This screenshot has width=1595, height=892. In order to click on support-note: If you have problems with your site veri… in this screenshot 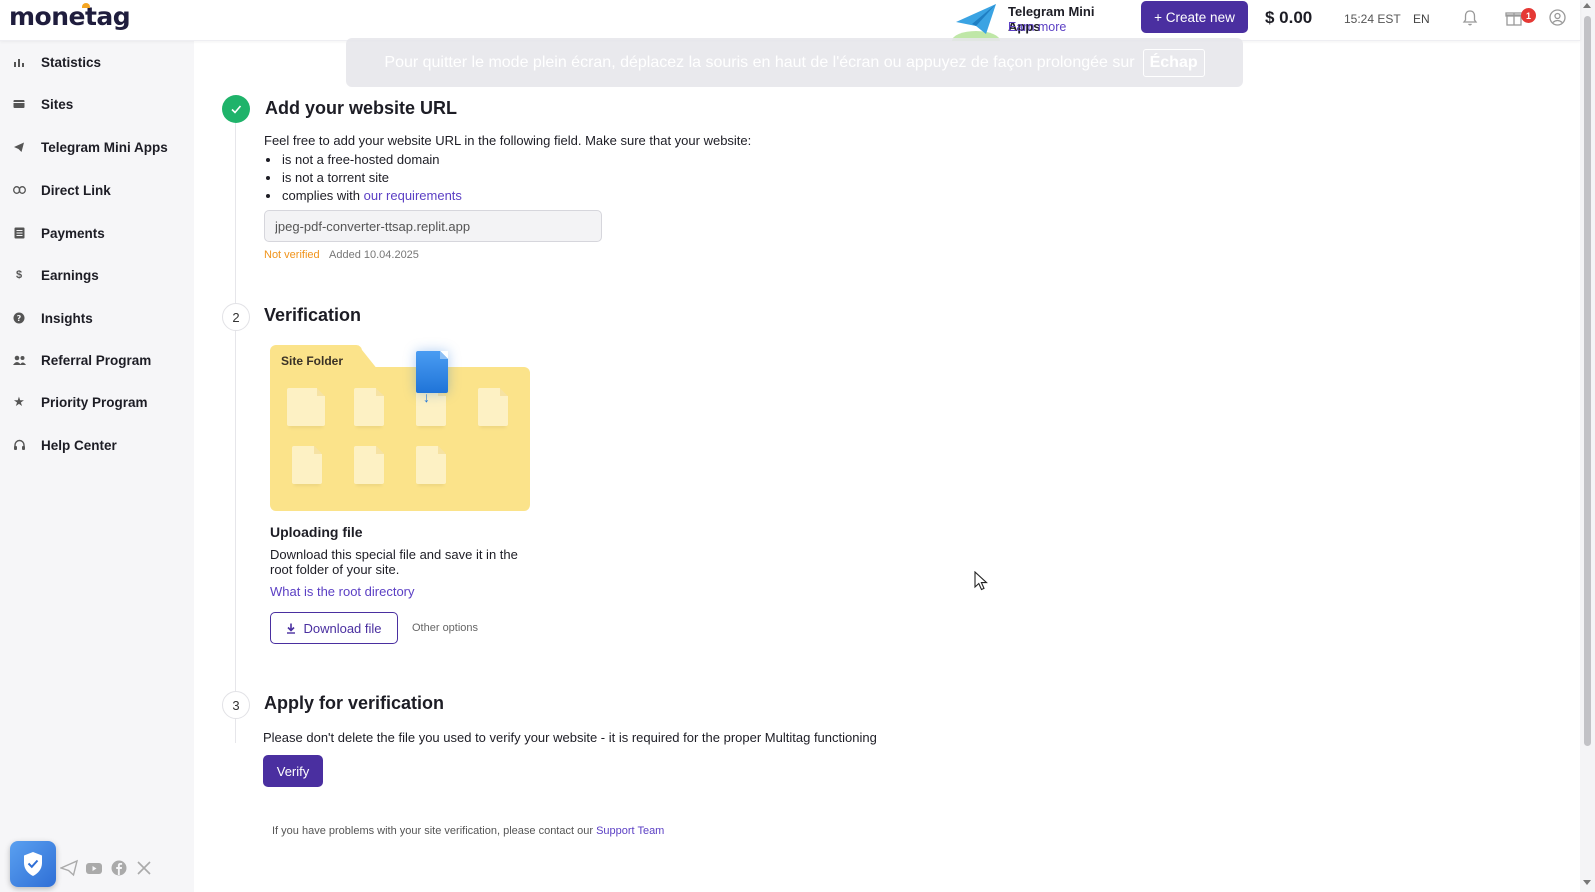, I will do `click(468, 831)`.